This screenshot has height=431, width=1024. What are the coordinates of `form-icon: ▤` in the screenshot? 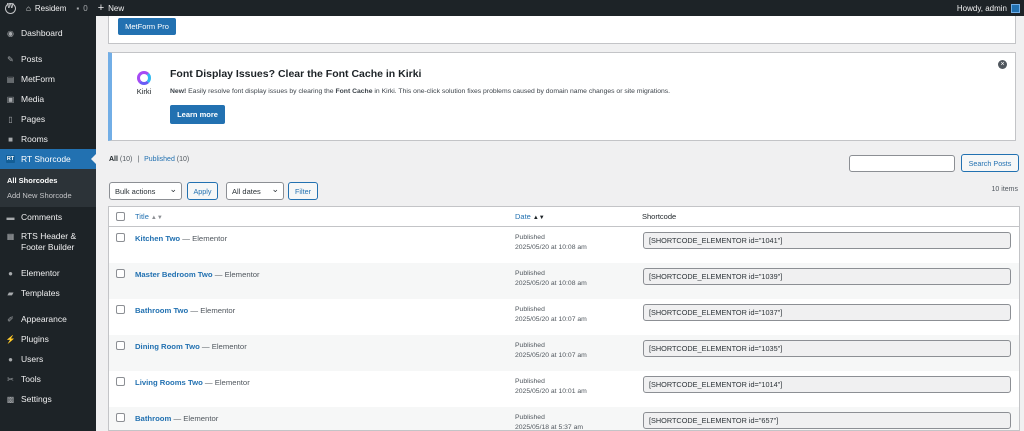 It's located at (10, 79).